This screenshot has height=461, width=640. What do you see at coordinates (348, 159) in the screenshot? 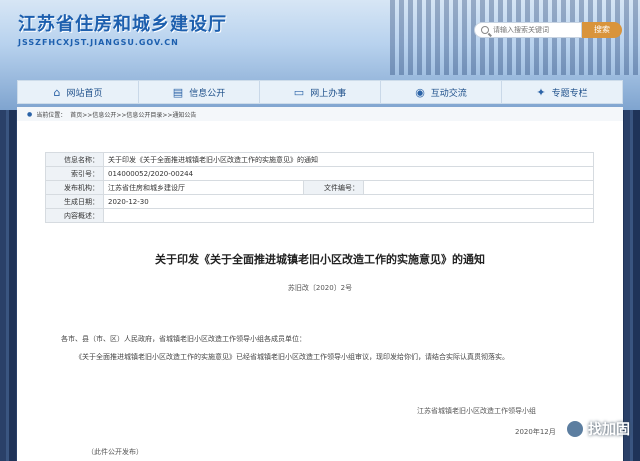
I see `meta-name-value: 关于印发《关于全面推进城镇老旧小区改造工作的实施意见》的通知` at bounding box center [348, 159].